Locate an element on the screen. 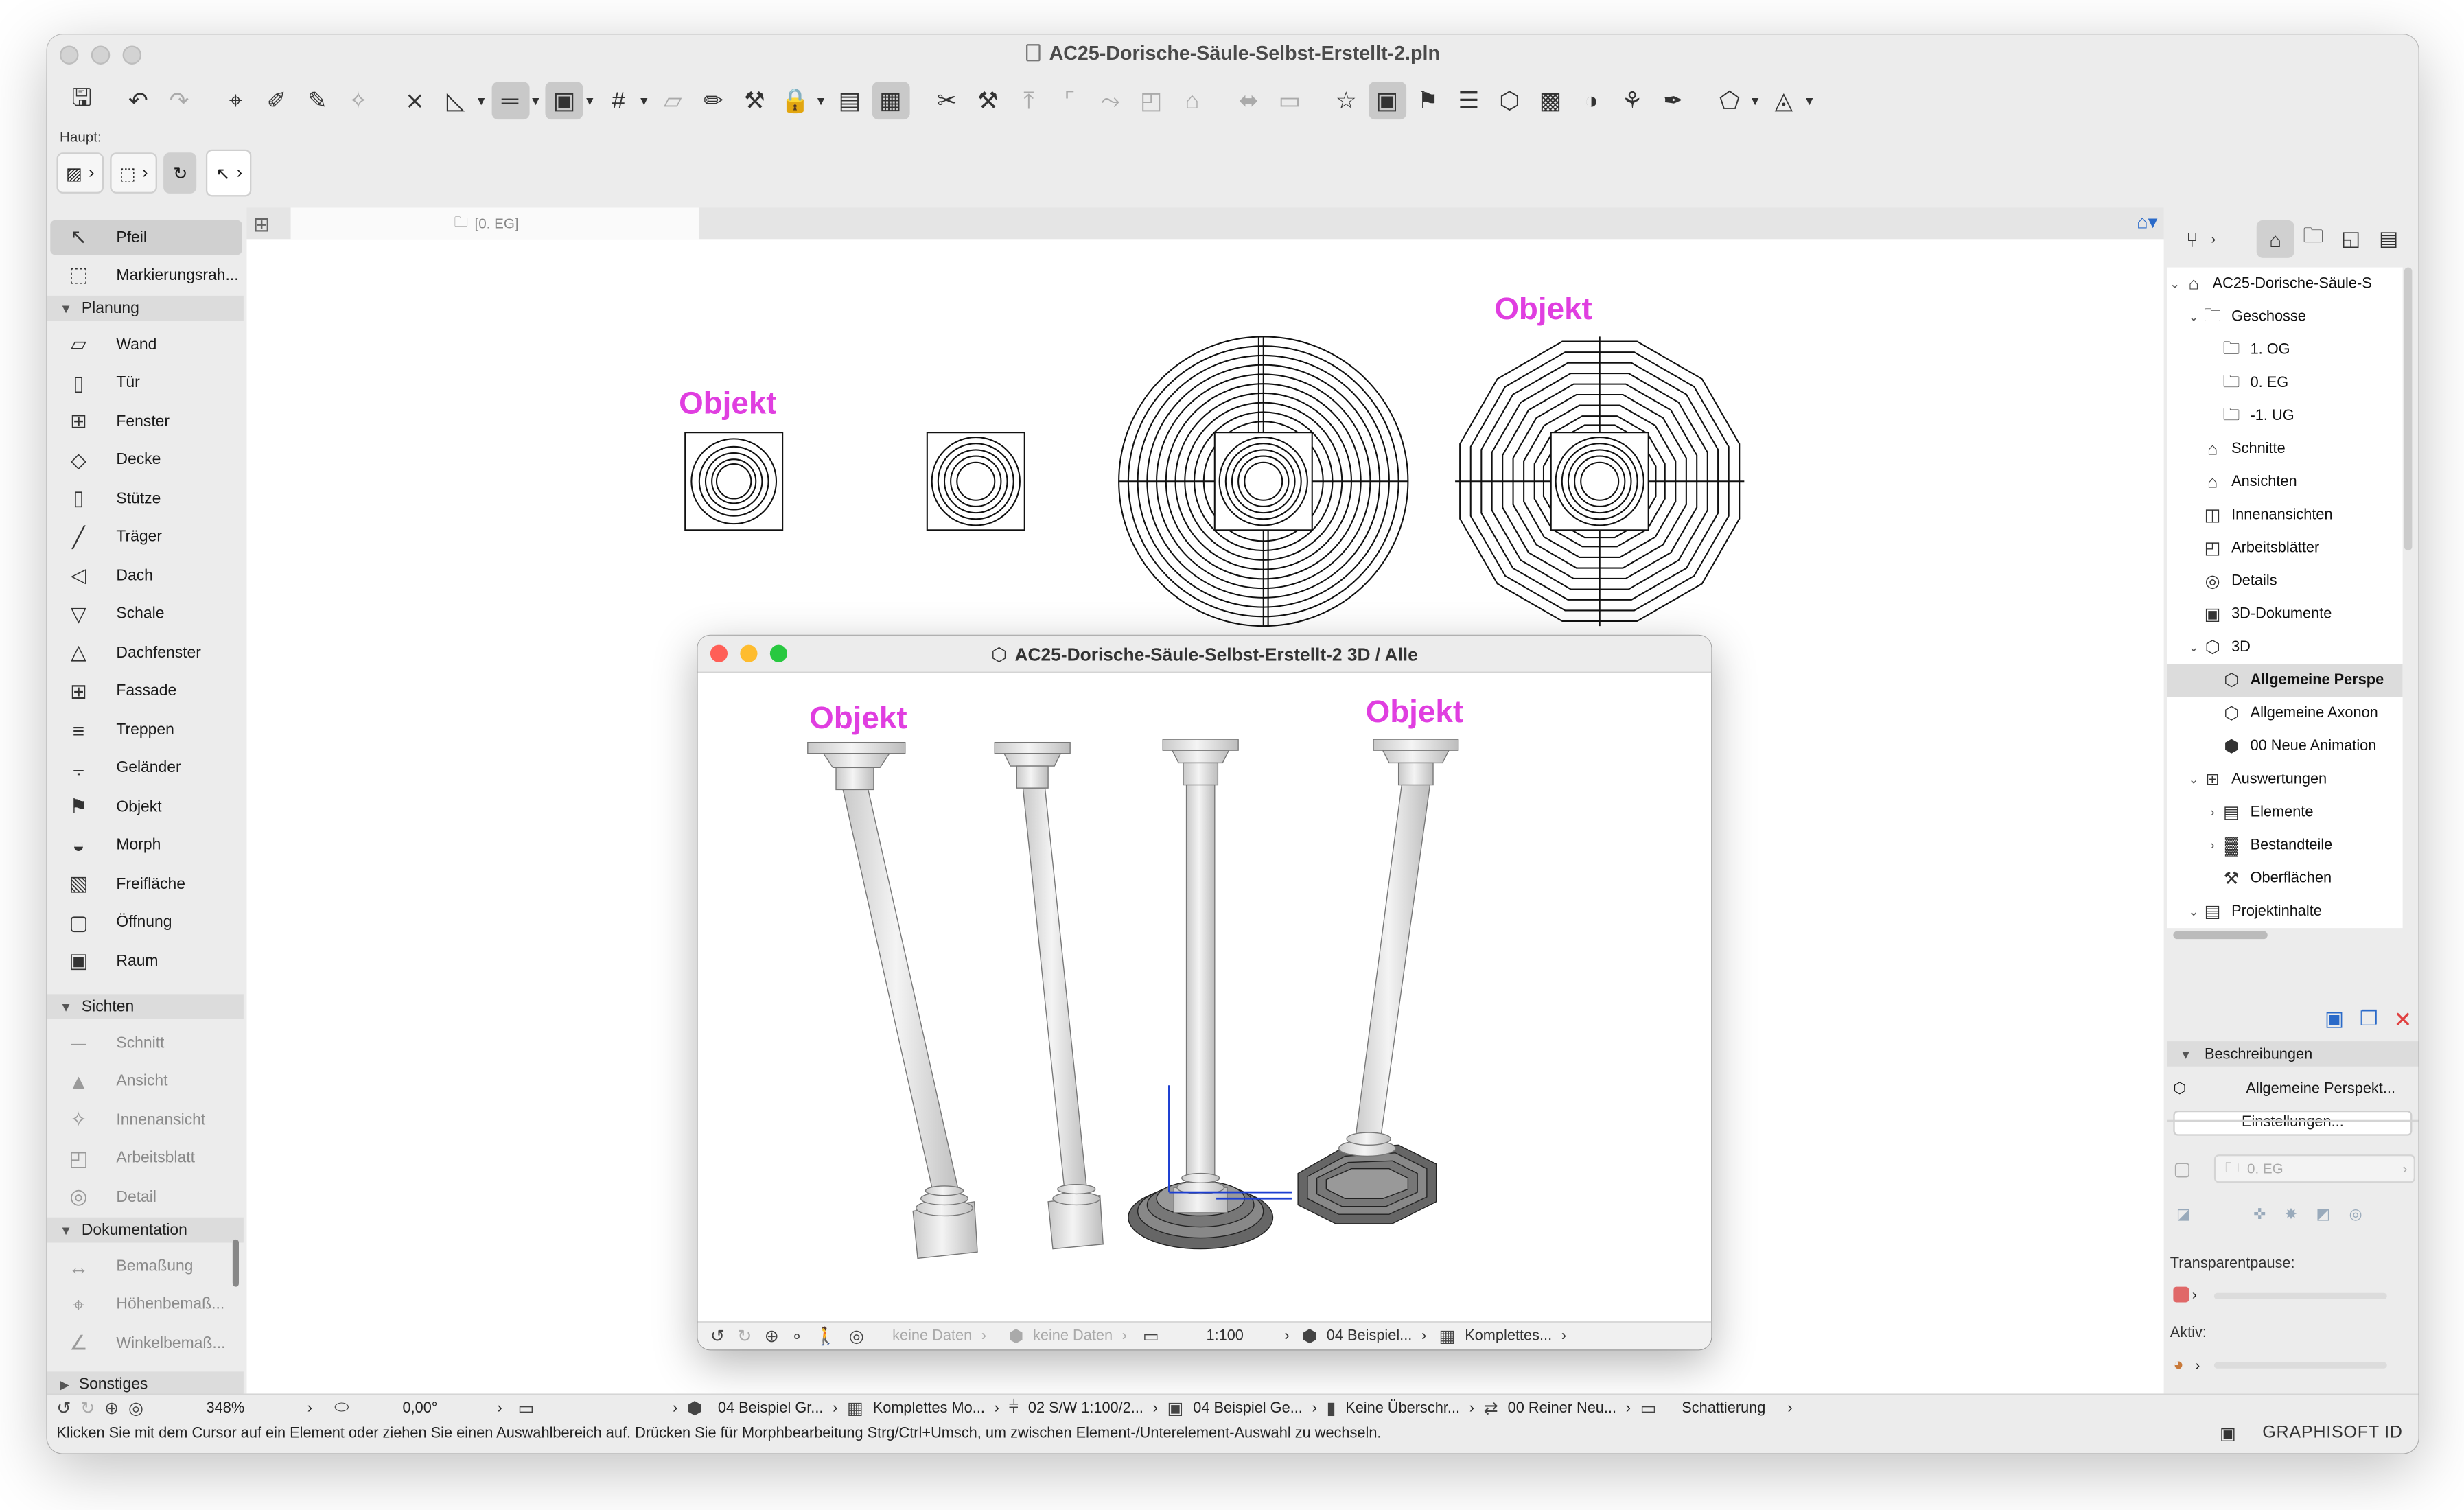 This screenshot has width=2464, height=1510. toolbox-scrollbar is located at coordinates (236, 1263).